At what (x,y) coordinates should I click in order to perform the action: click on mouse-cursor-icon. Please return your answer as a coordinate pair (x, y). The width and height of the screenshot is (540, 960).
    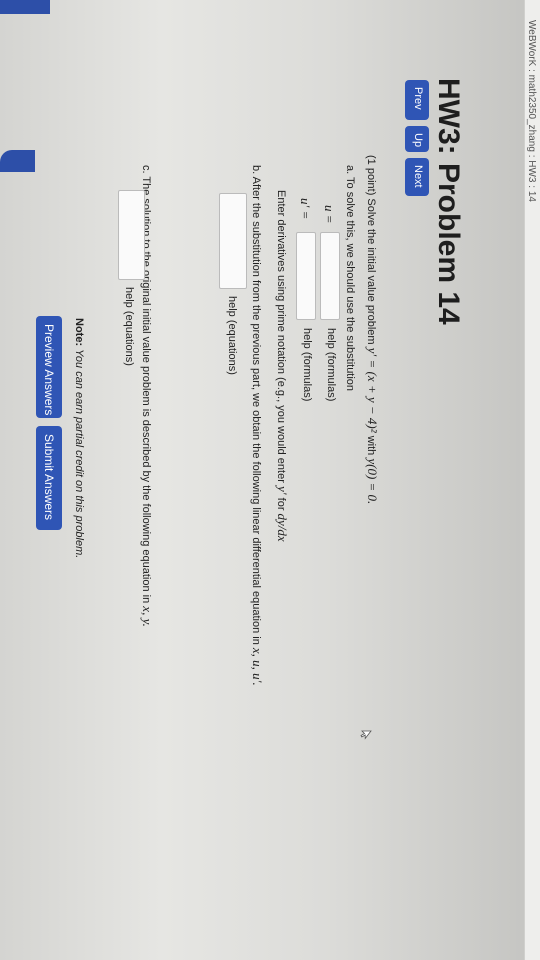
    Looking at the image, I should click on (366, 735).